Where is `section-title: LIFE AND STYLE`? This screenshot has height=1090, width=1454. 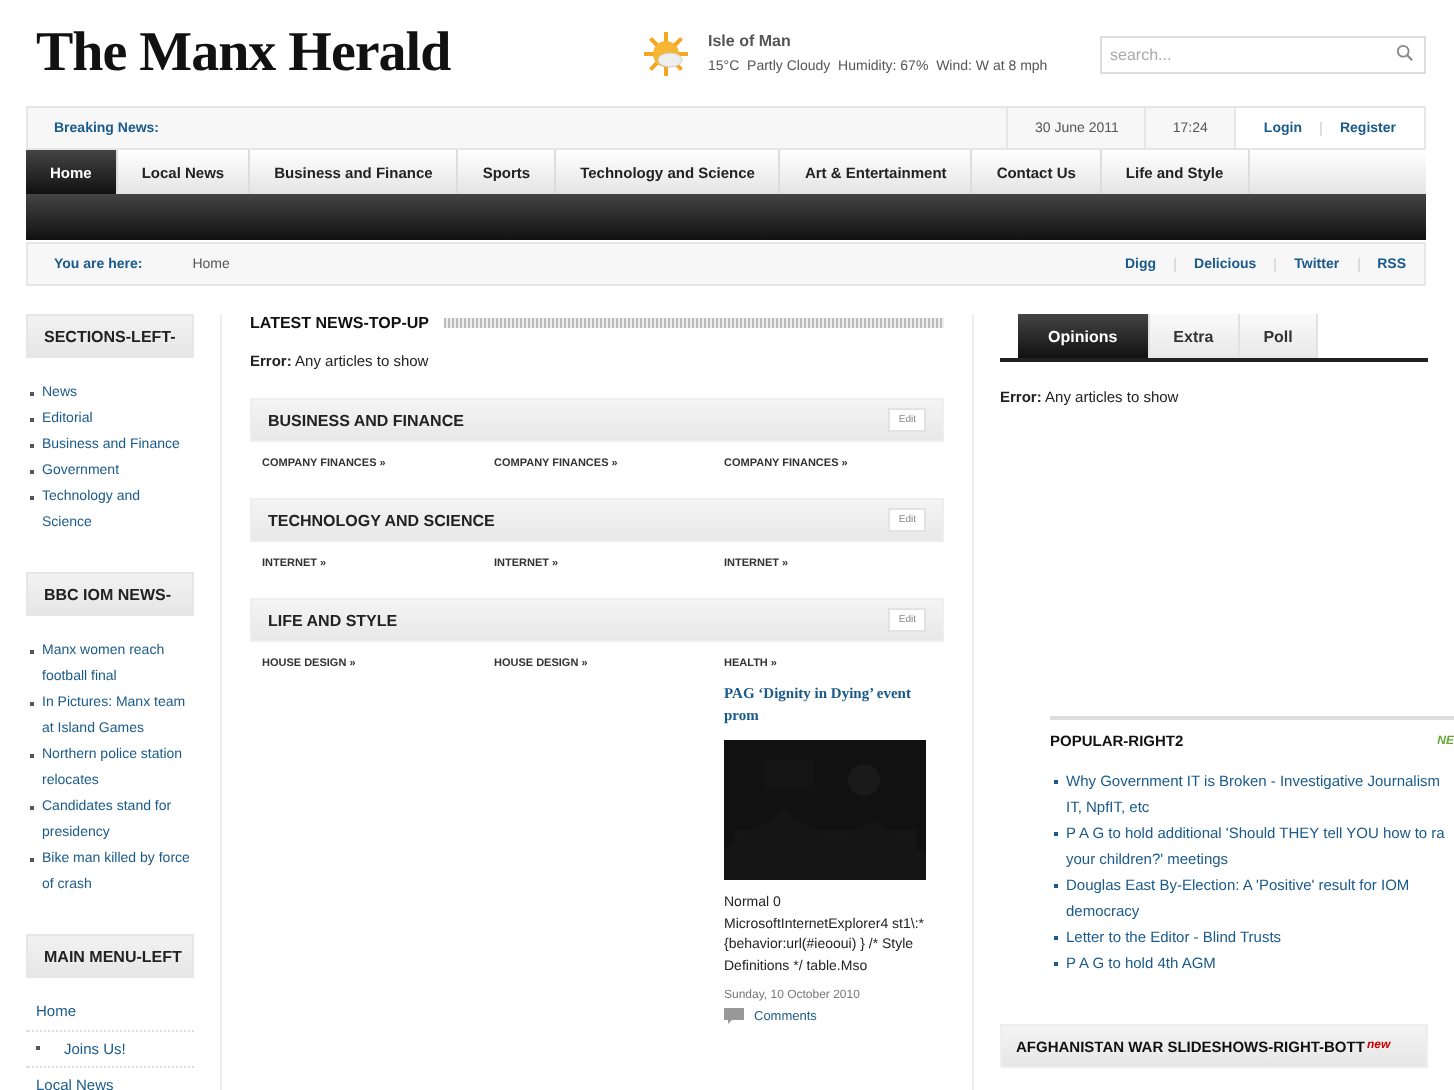
section-title: LIFE AND STYLE is located at coordinates (333, 620).